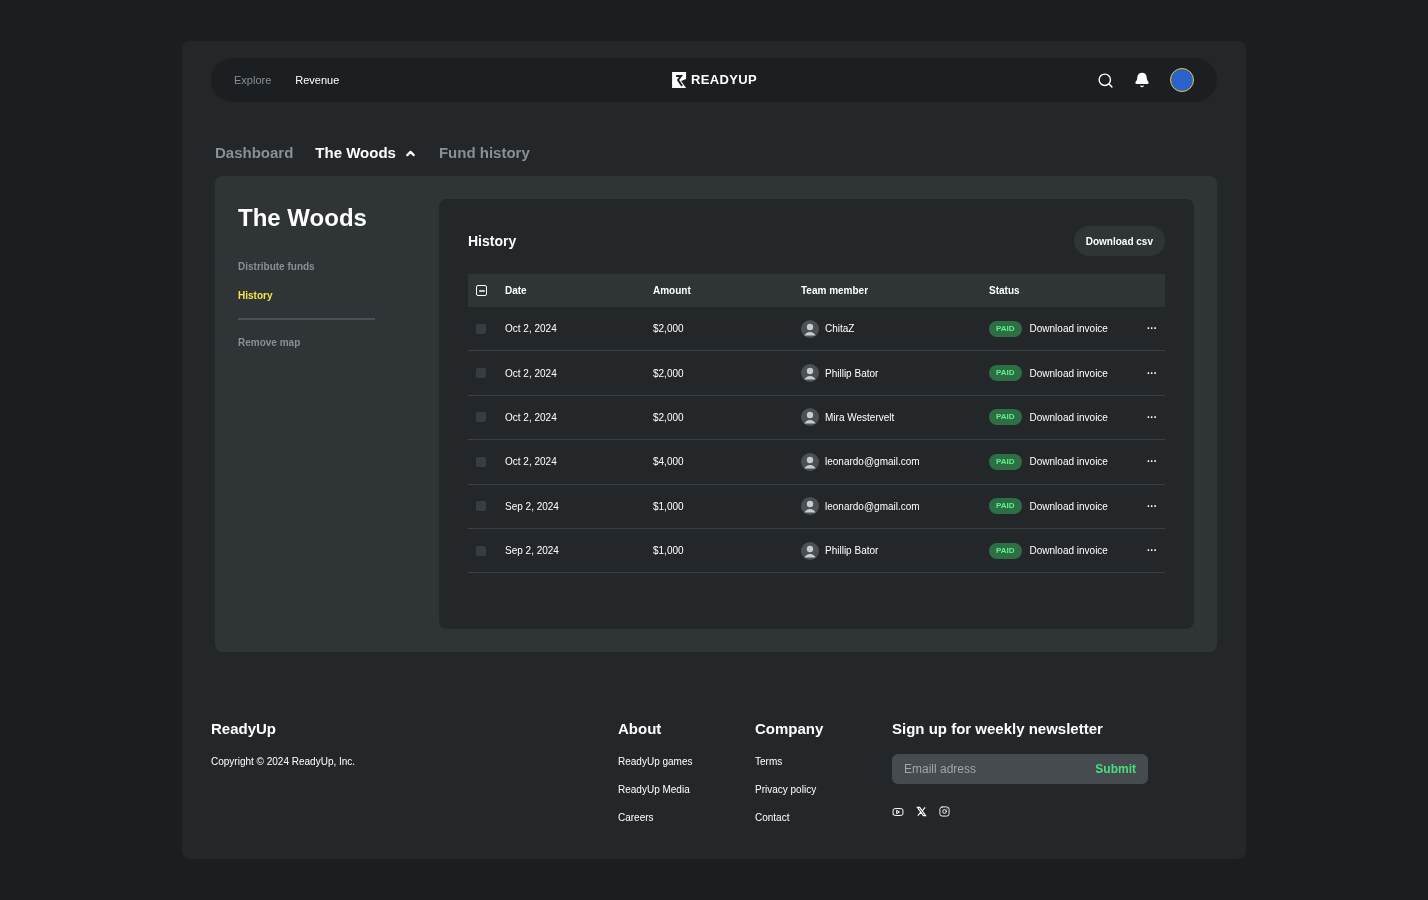 Image resolution: width=1428 pixels, height=900 pixels. I want to click on email-field: Emaill adress Submit, so click(1020, 768).